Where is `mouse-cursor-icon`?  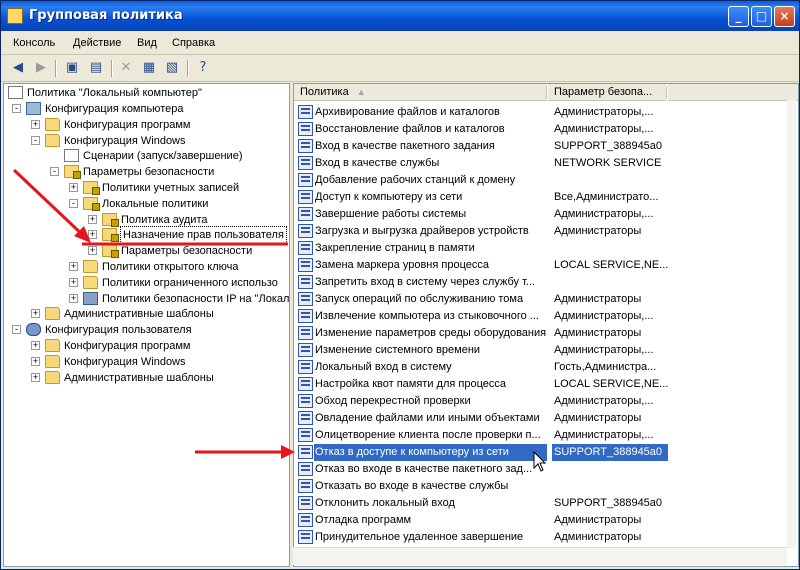
mouse-cursor-icon is located at coordinates (540, 461).